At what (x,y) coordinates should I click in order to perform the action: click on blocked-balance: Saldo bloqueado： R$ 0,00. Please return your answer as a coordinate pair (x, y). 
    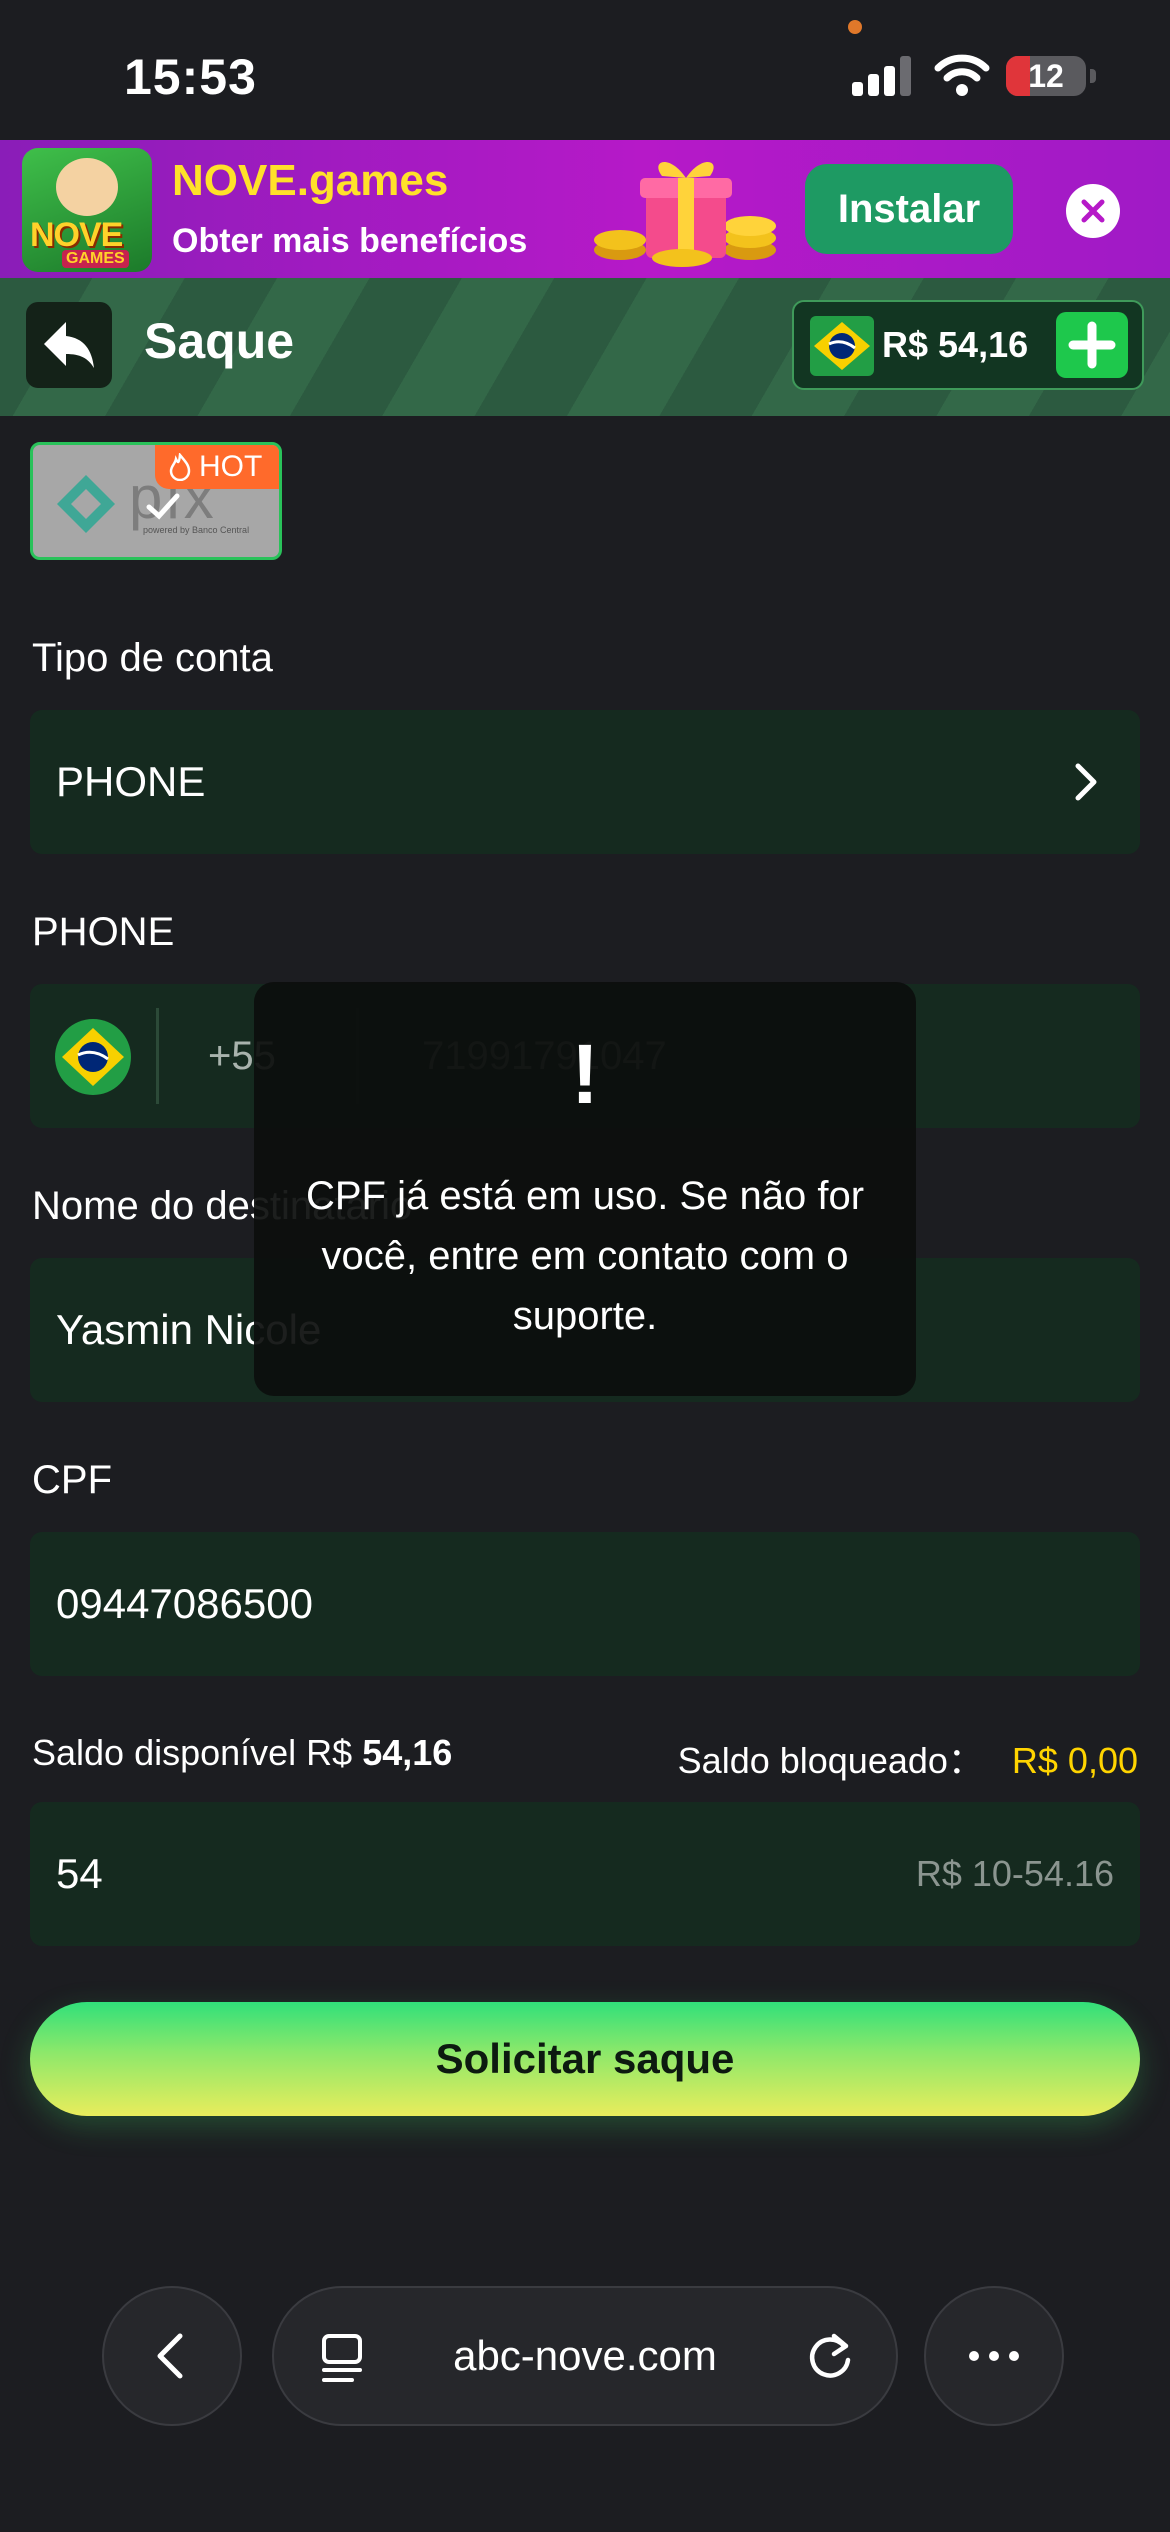
    Looking at the image, I should click on (908, 1758).